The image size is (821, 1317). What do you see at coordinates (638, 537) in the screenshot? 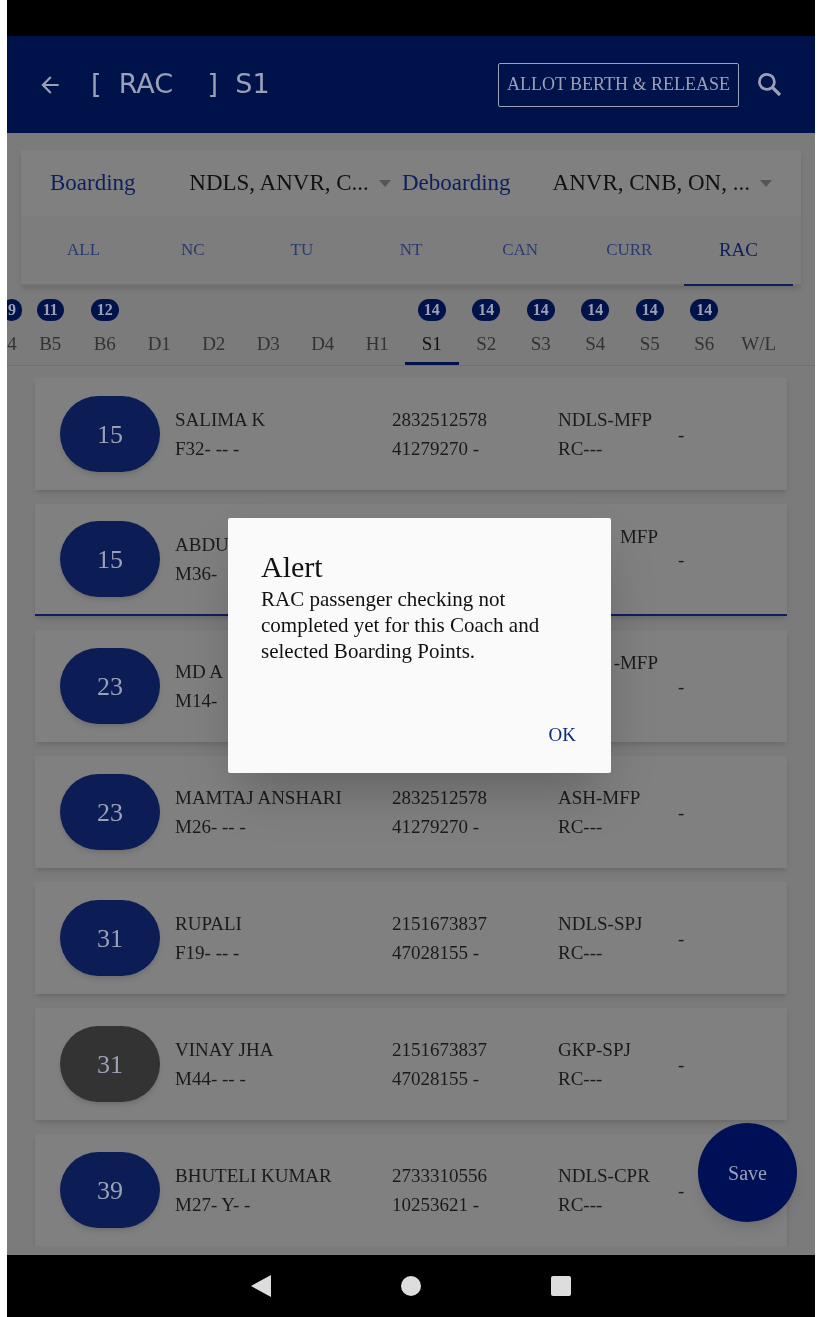
I see `route-text: MFP` at bounding box center [638, 537].